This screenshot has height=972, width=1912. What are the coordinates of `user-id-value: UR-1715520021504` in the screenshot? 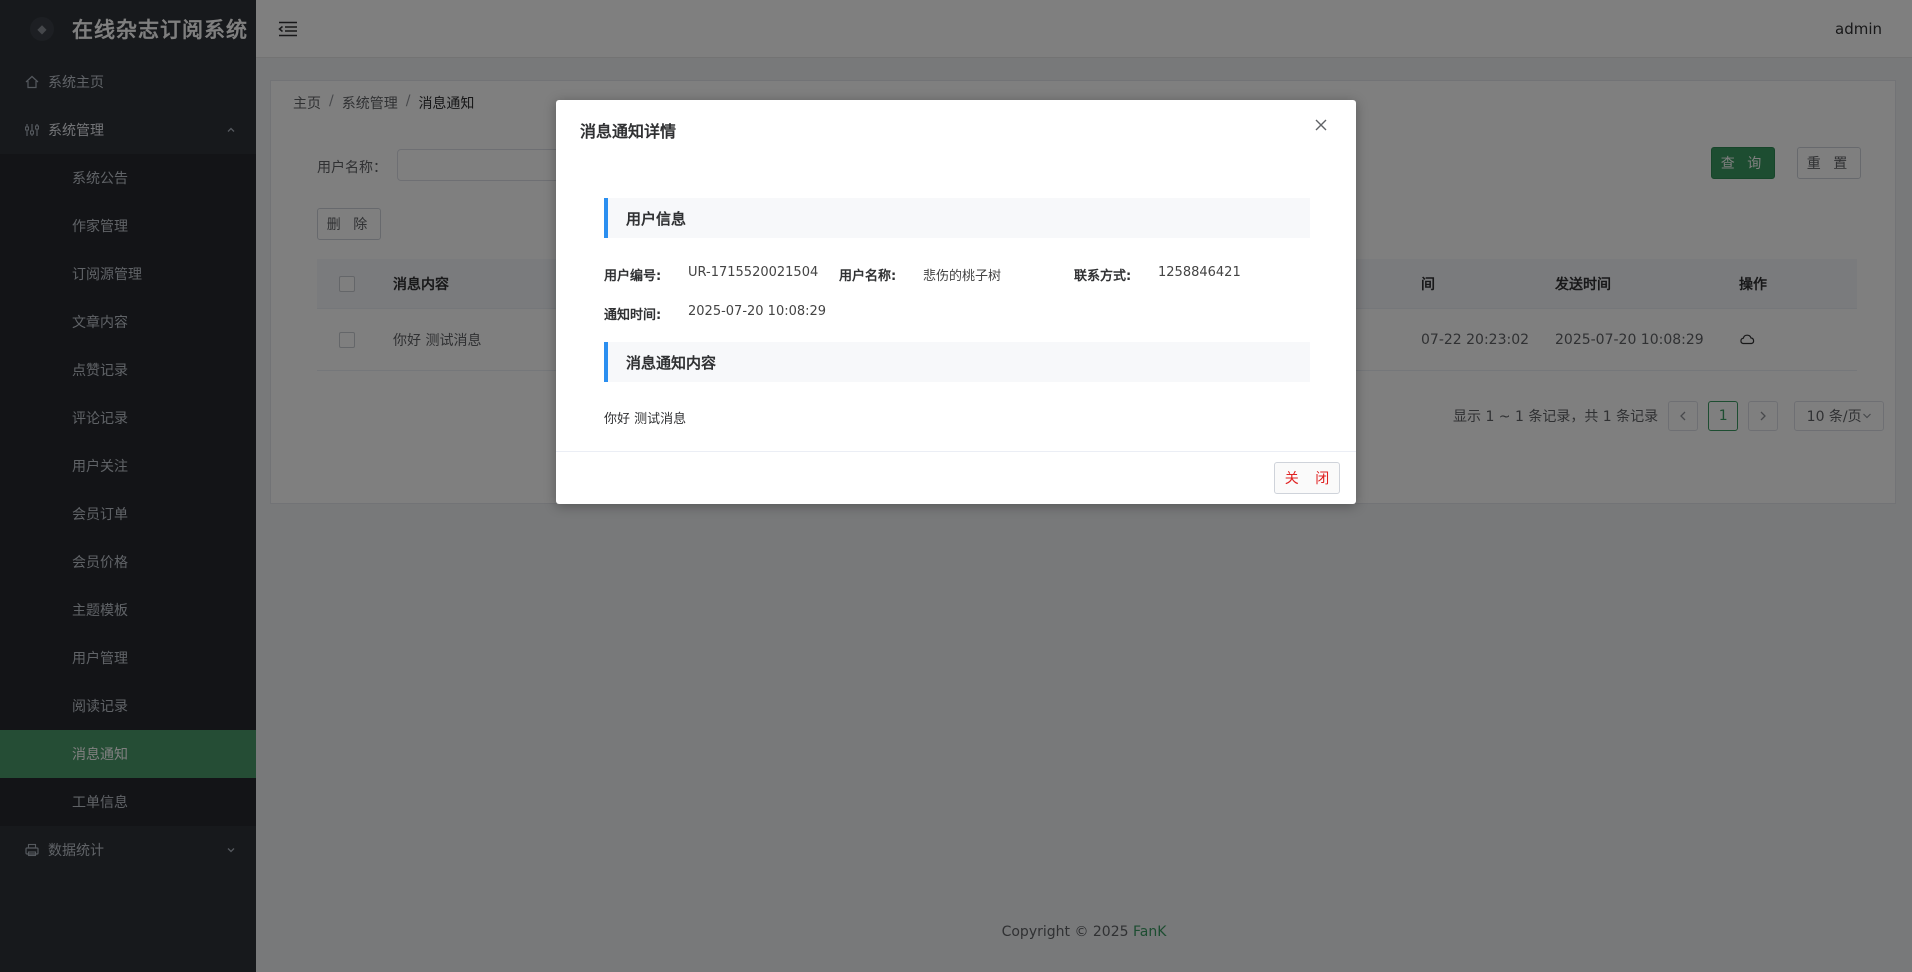 It's located at (753, 272).